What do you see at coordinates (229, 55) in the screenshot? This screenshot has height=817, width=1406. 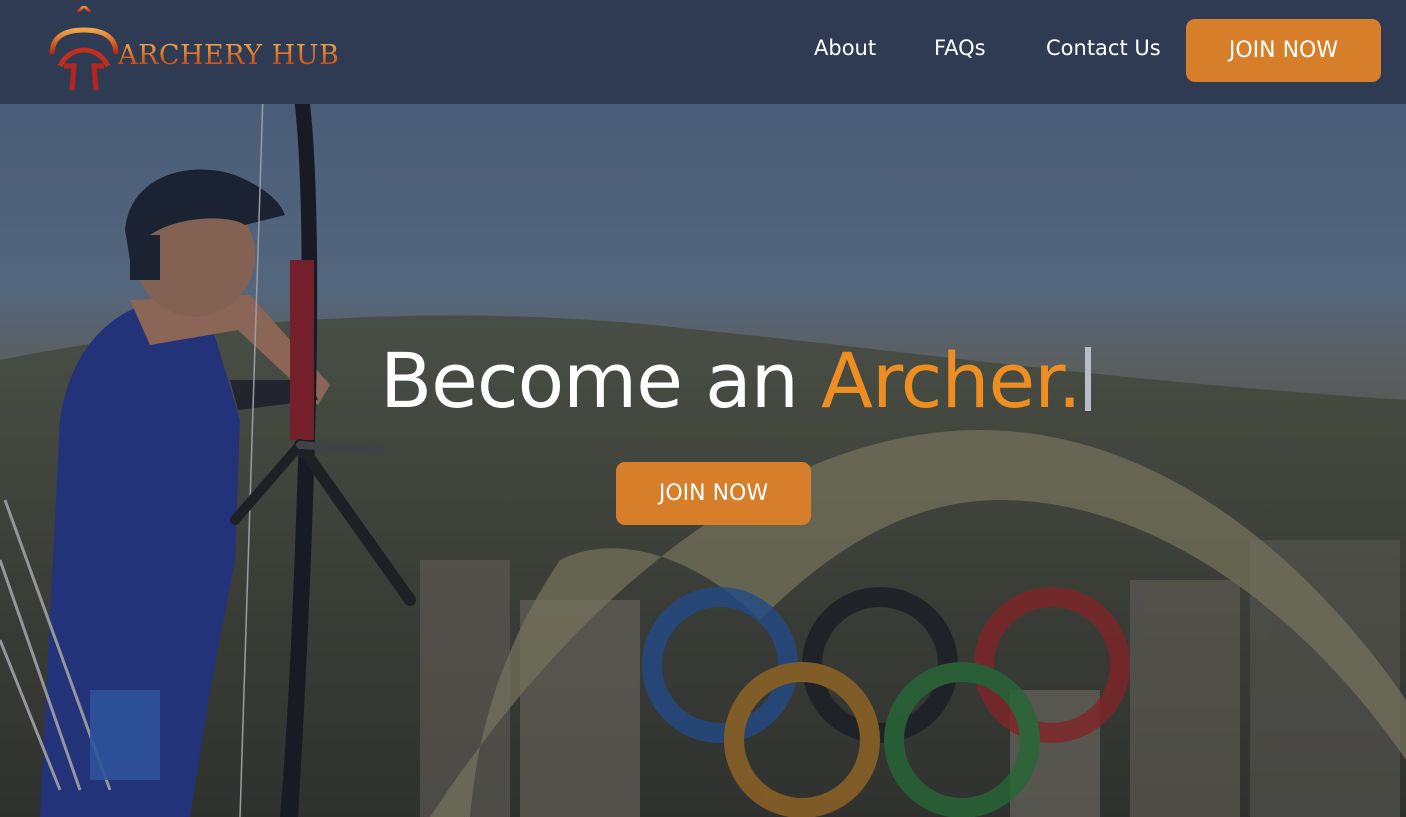 I see `brand-name: ARCHERY HUB` at bounding box center [229, 55].